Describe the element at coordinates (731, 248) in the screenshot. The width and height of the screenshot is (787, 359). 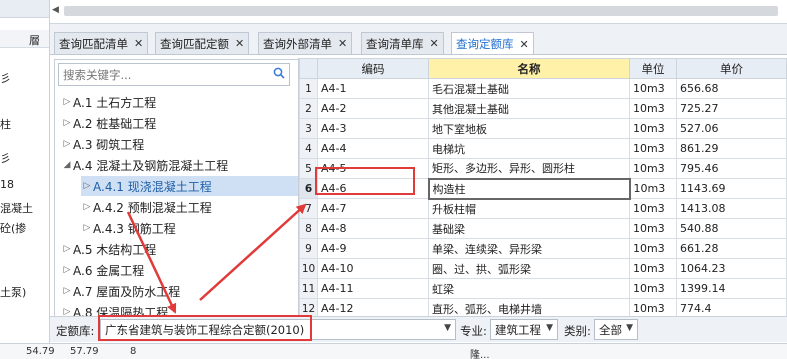
I see `cell-price: 661.28` at that location.